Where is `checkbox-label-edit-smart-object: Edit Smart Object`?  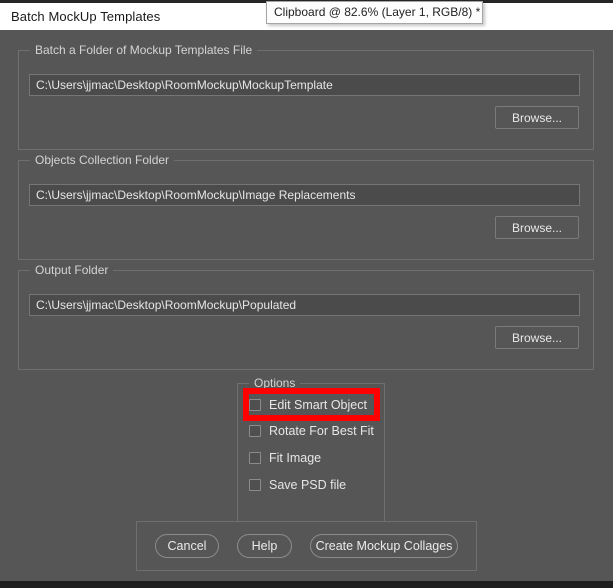 checkbox-label-edit-smart-object: Edit Smart Object is located at coordinates (318, 405).